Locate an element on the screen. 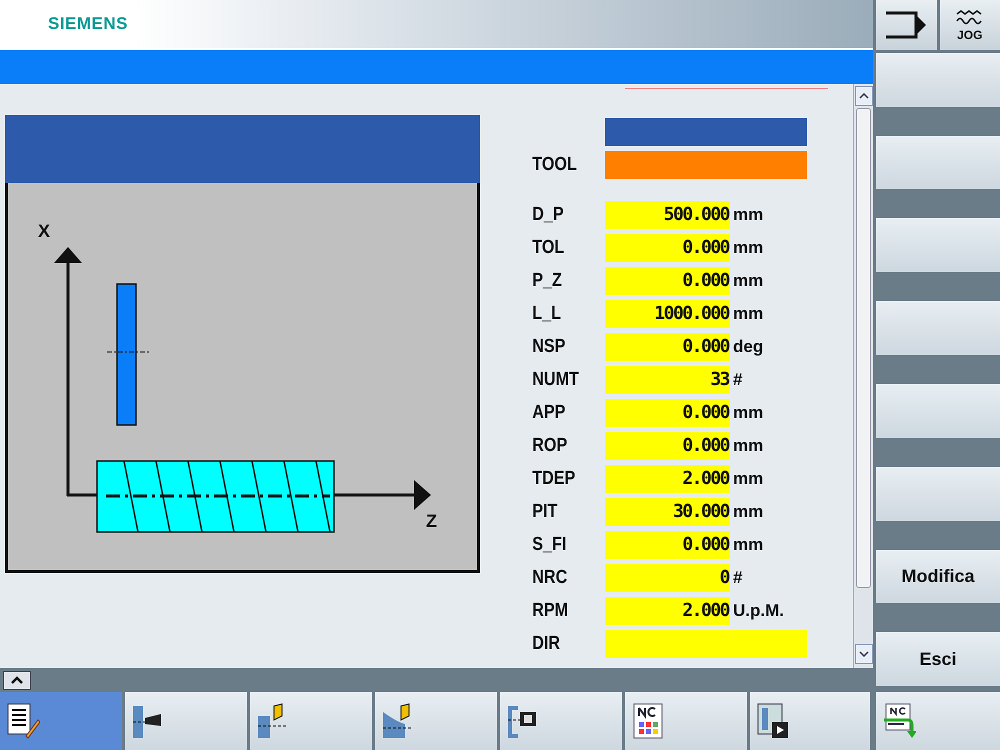 This screenshot has height=750, width=1000. bracket-arrow-icon is located at coordinates (906, 24).